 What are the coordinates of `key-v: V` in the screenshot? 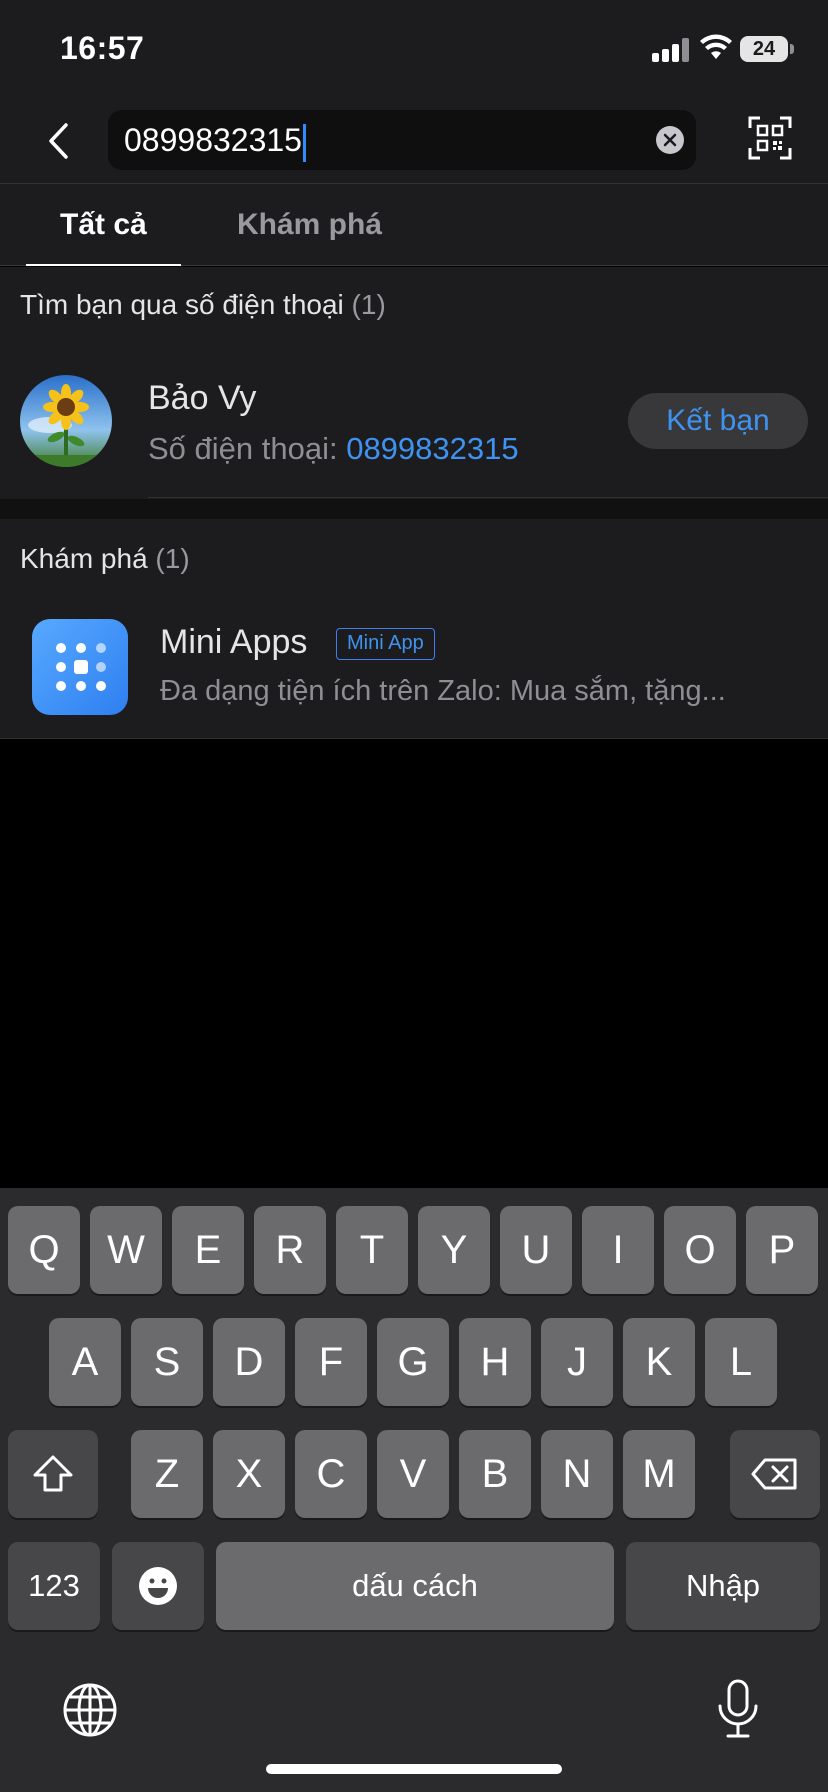 It's located at (413, 1474).